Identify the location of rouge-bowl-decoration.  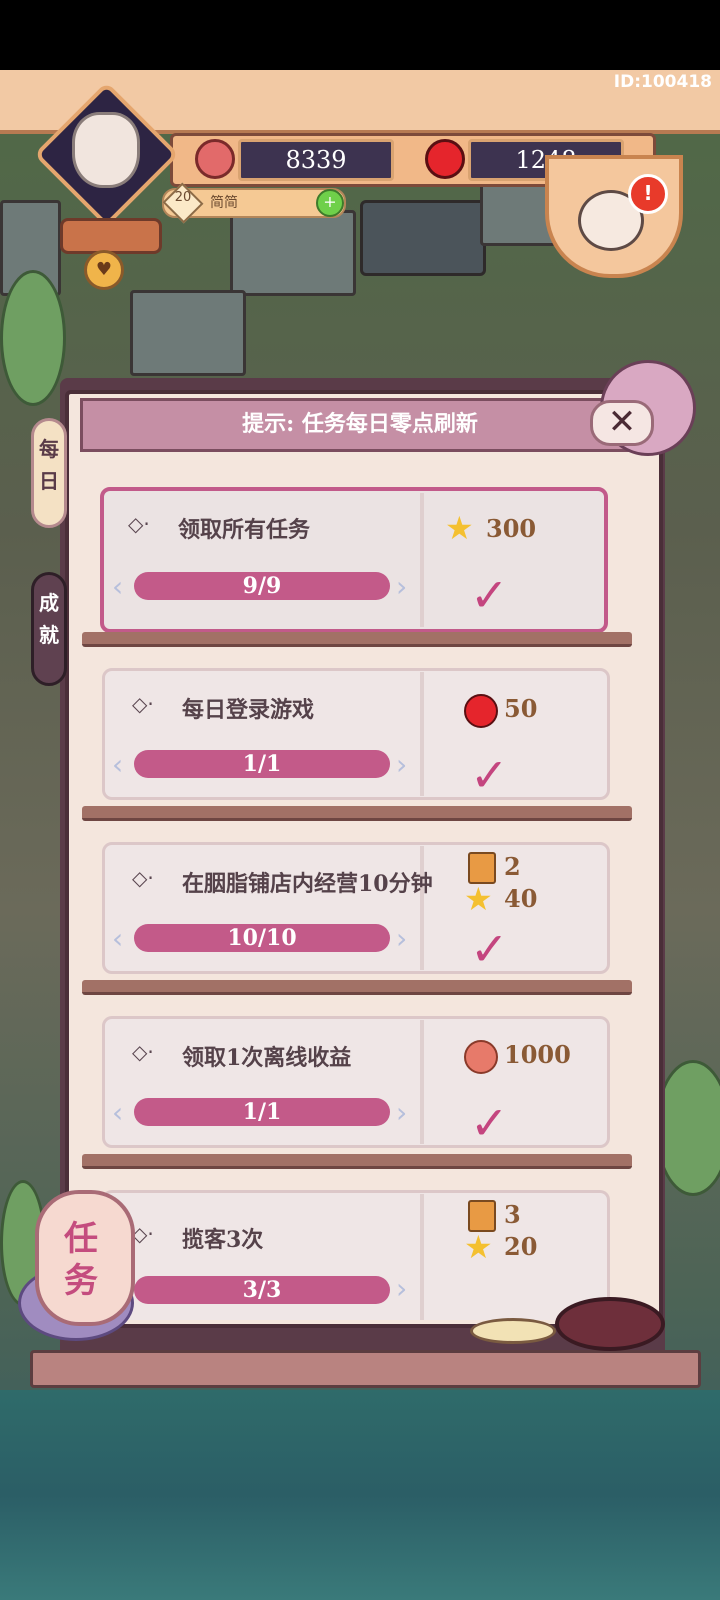
(610, 1324).